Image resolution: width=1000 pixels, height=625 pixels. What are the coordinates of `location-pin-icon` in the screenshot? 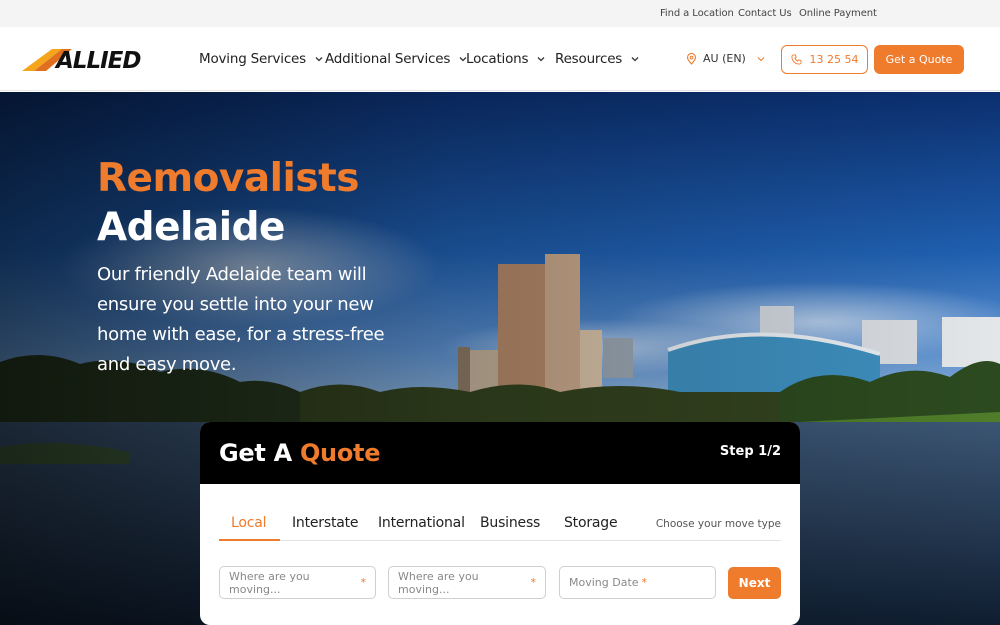 It's located at (691, 58).